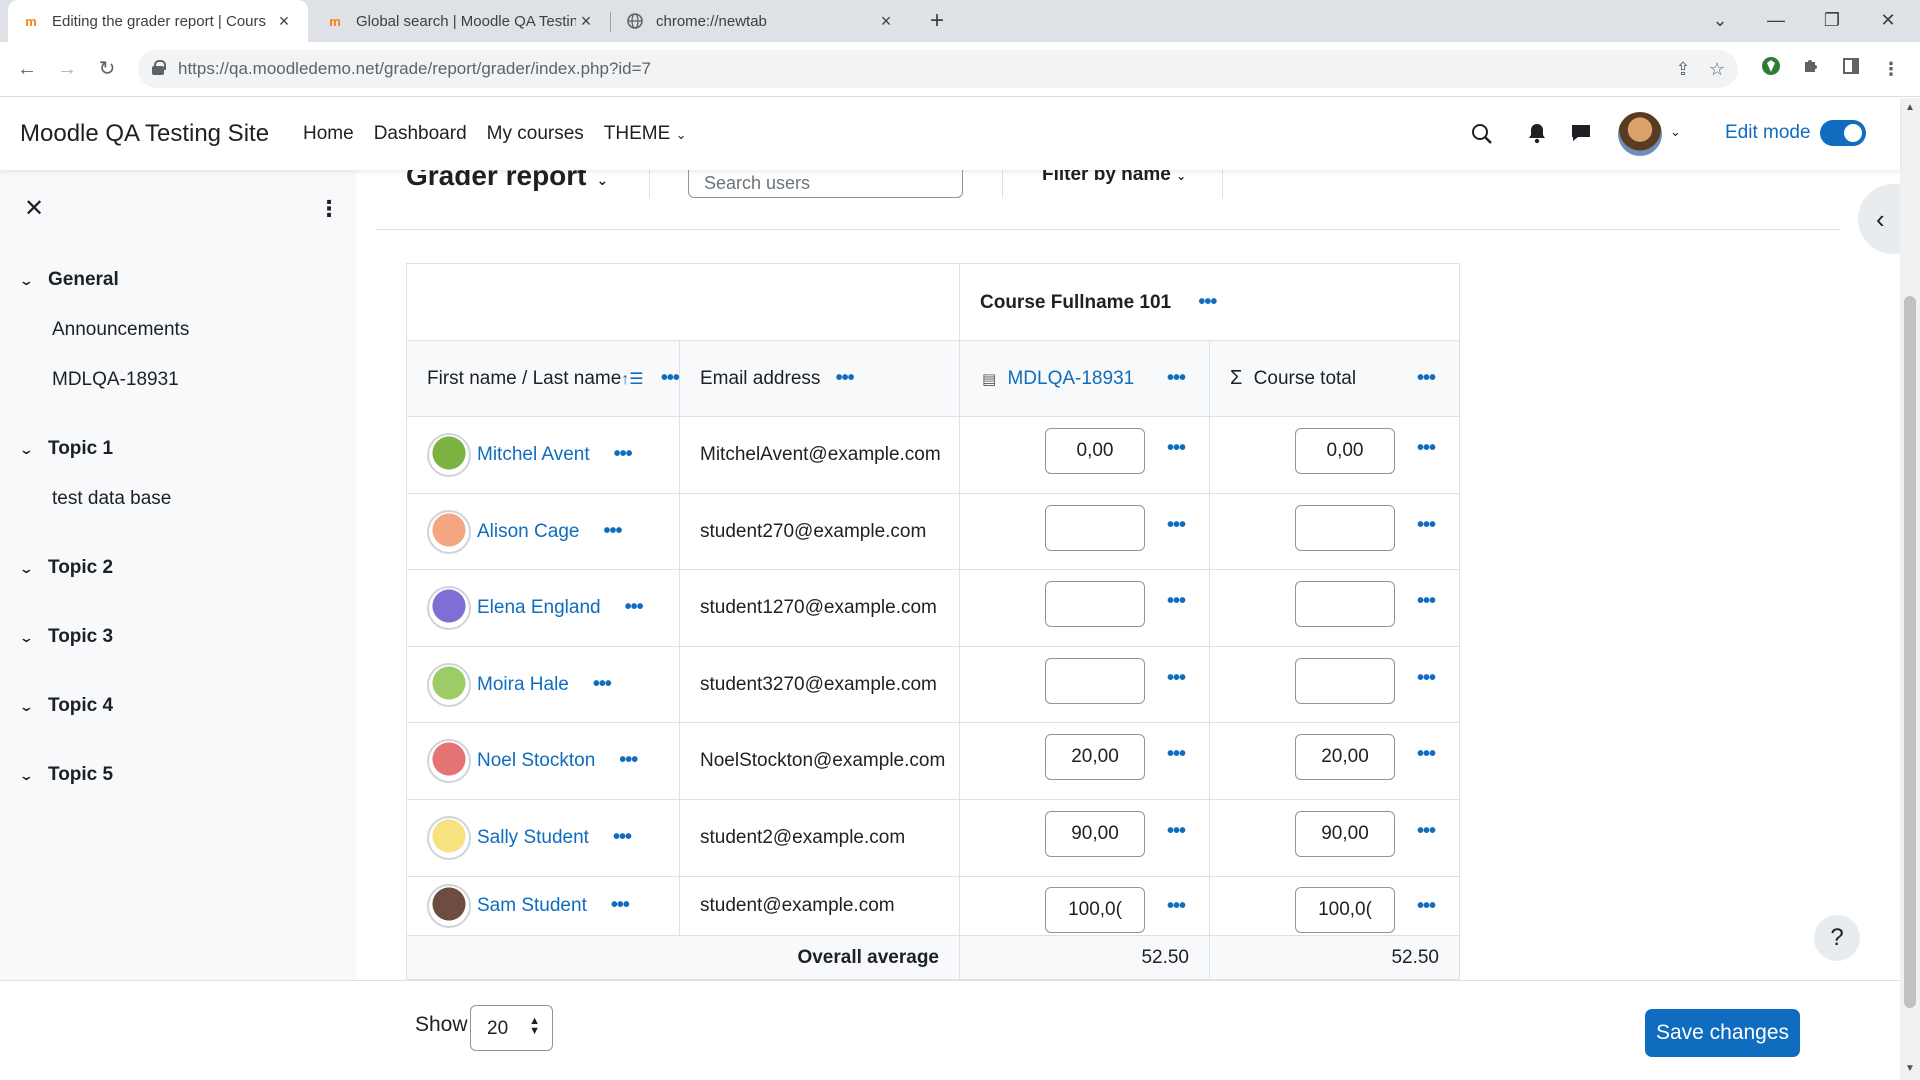 This screenshot has width=1920, height=1080. What do you see at coordinates (461, 21) in the screenshot?
I see `browser-tab-global-search: m Global search | Moodle QA Testin ×` at bounding box center [461, 21].